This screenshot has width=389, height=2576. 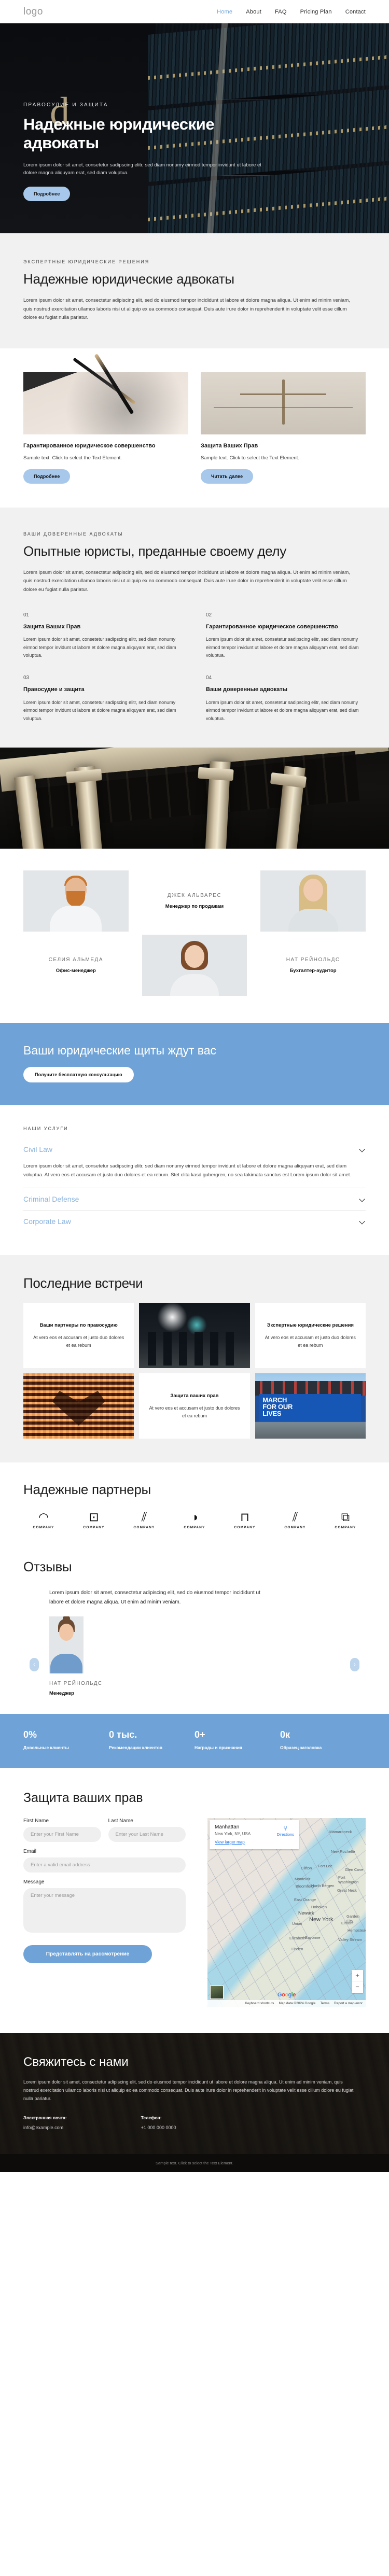 I want to click on map-directions-link: ⑂ Directions, so click(x=285, y=1830).